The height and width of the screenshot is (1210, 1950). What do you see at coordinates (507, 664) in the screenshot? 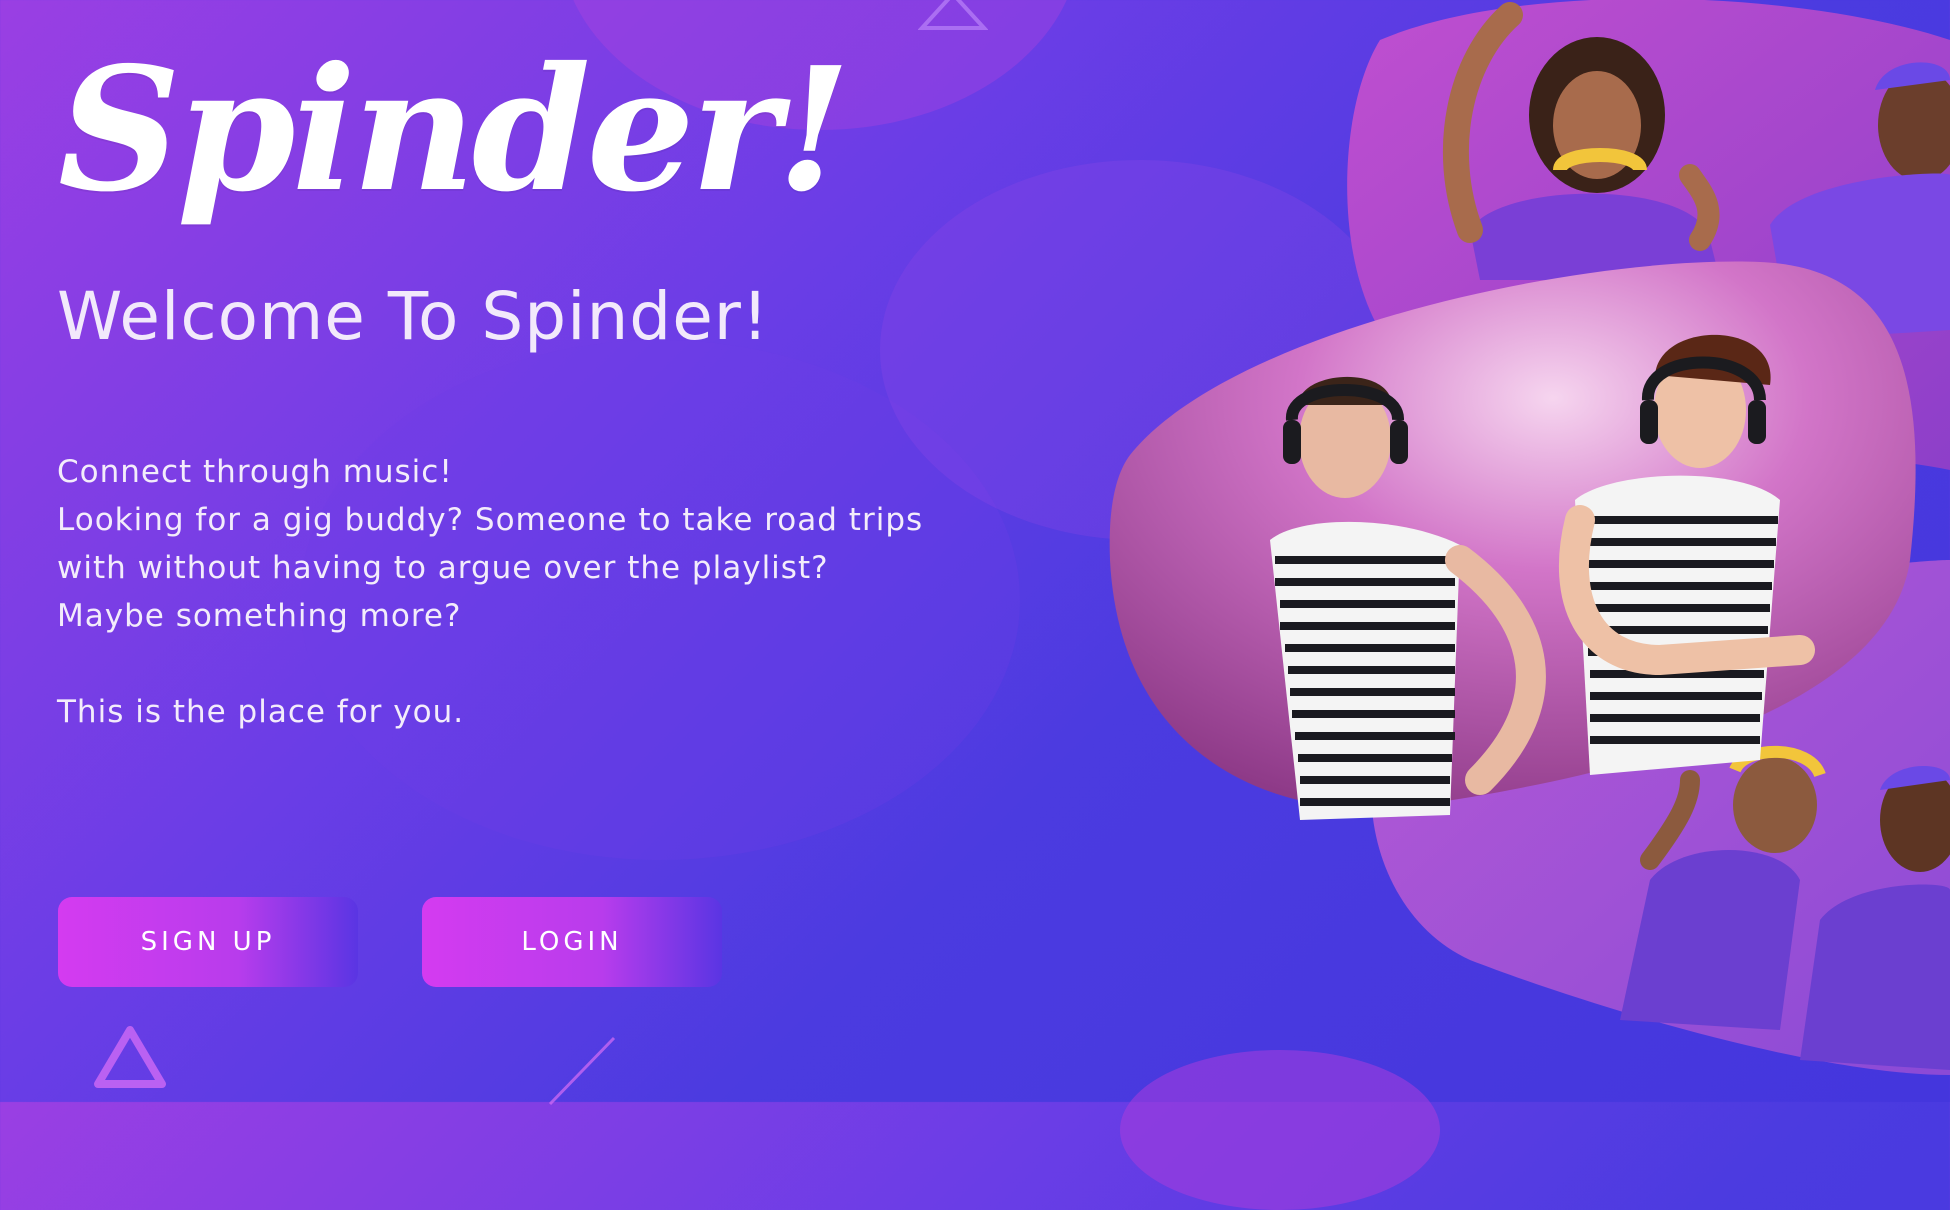
I see `intro-spacer` at bounding box center [507, 664].